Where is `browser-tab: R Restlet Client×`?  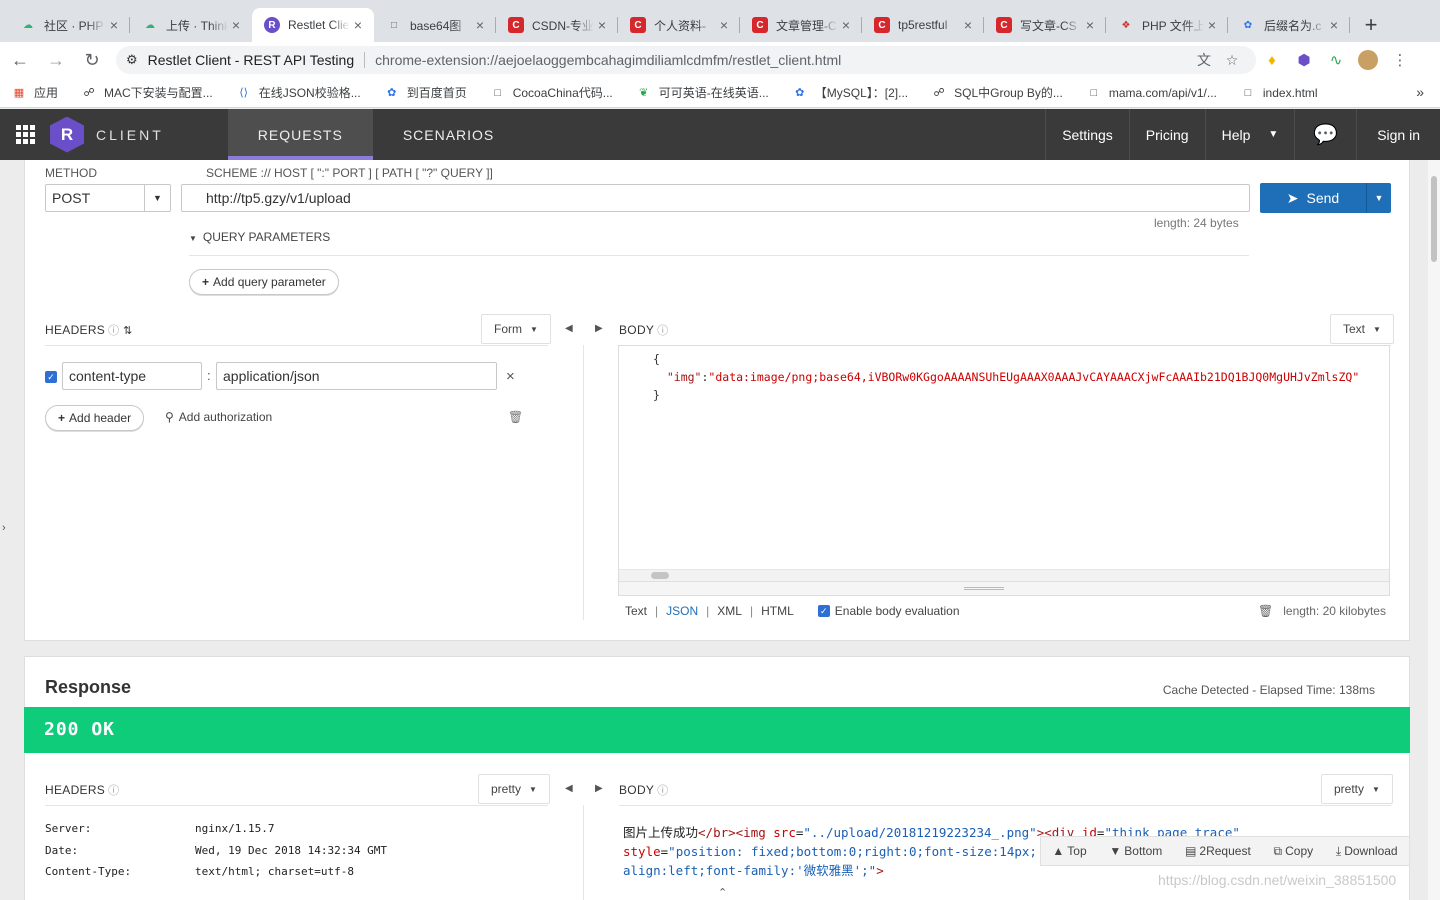 browser-tab: R Restlet Client× is located at coordinates (313, 25).